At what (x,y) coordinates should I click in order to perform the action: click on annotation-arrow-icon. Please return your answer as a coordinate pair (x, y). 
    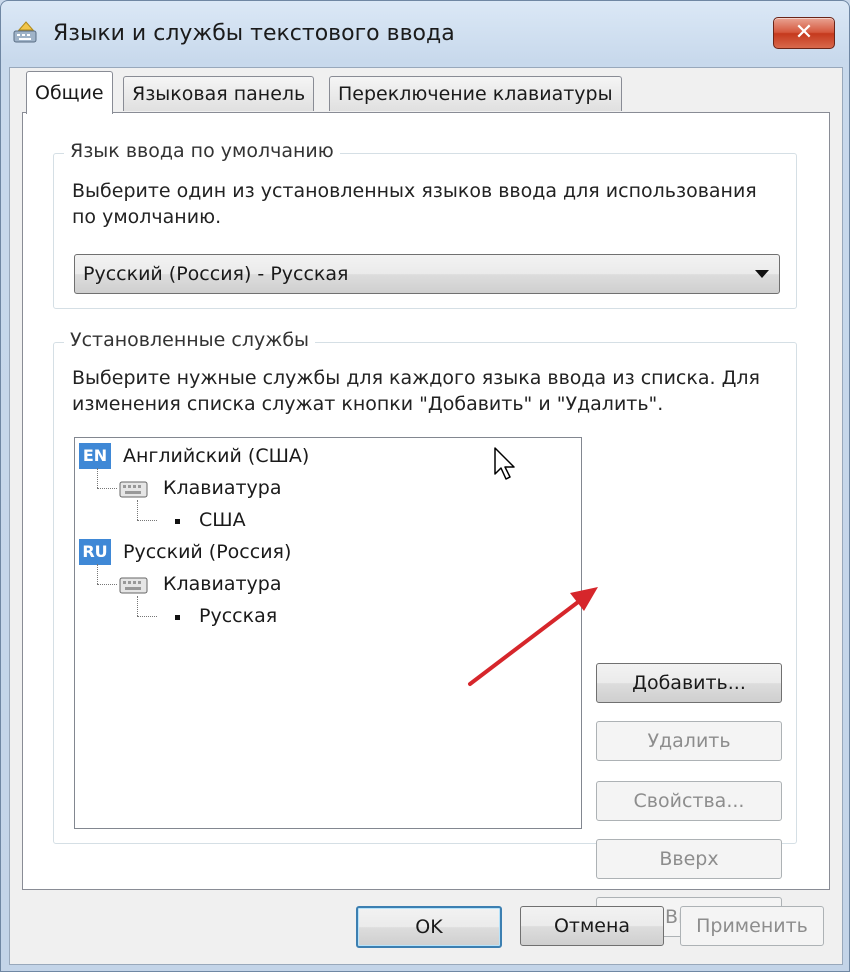
    Looking at the image, I should click on (533, 636).